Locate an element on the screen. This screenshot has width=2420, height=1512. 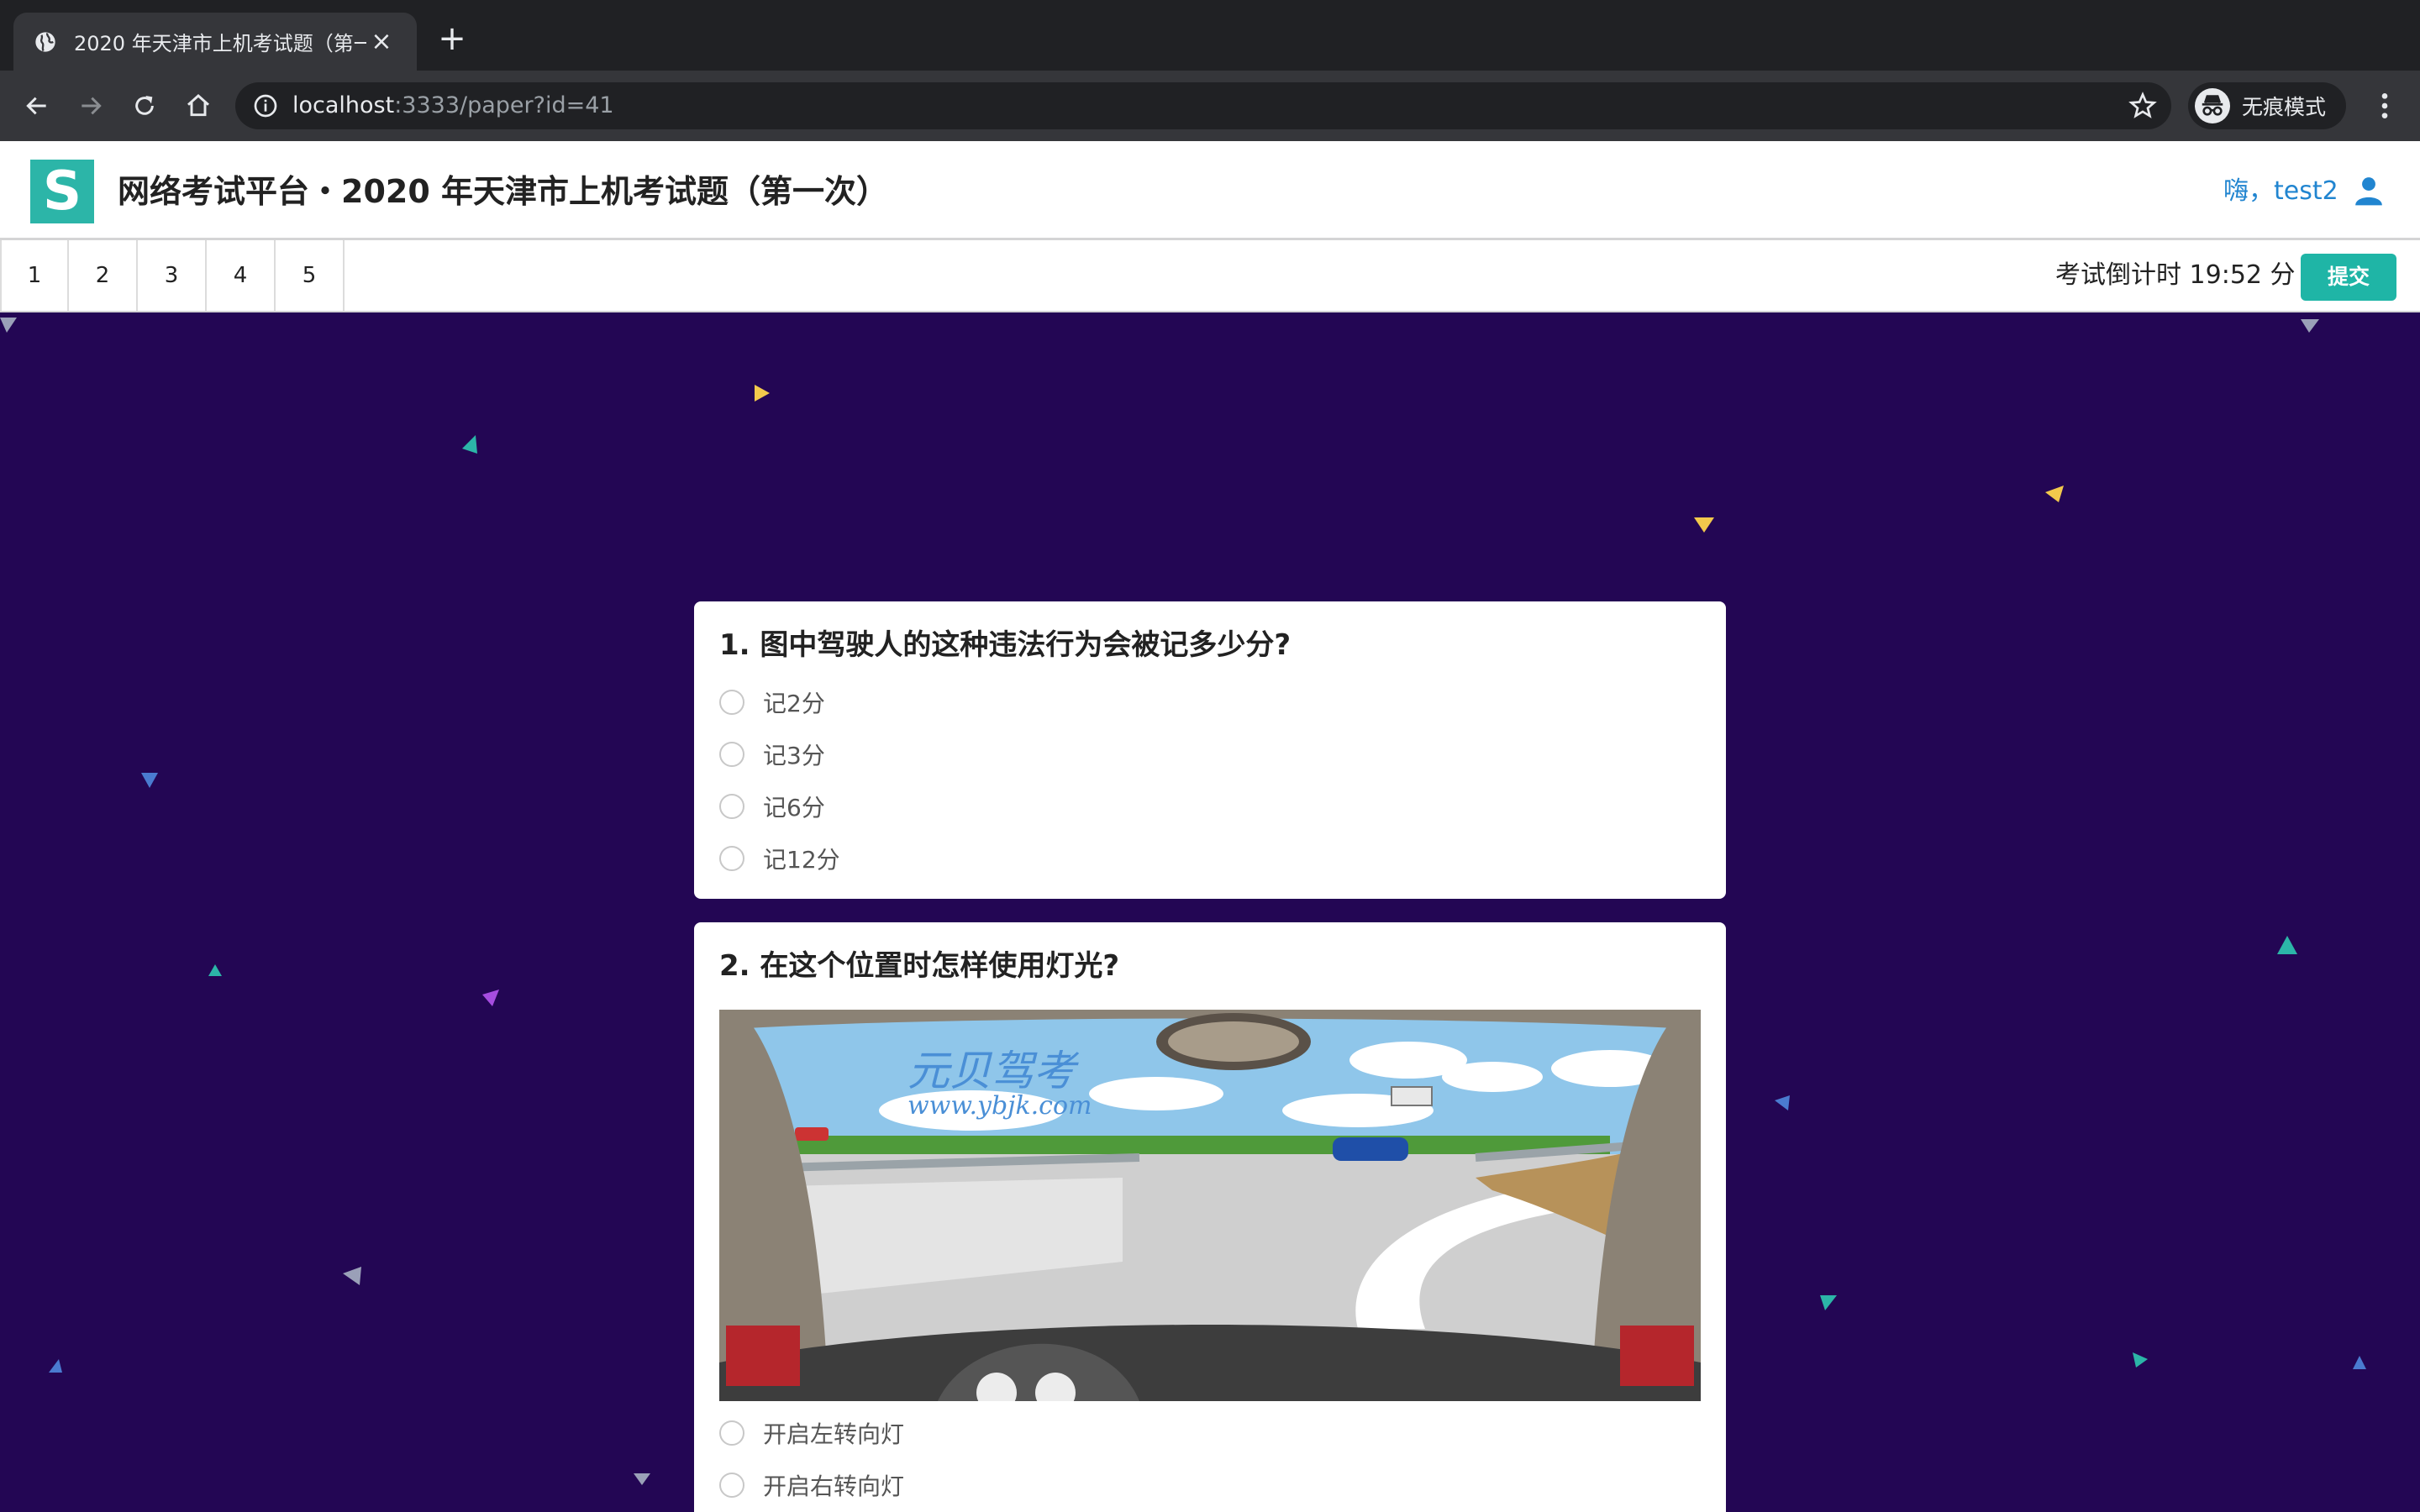
answer-option-label: 开启右转向灯 is located at coordinates (833, 1485).